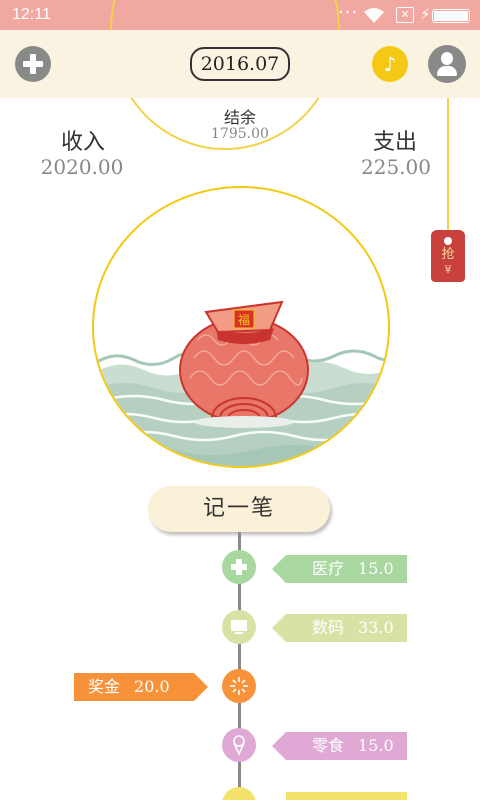  I want to click on add-record-button, so click(33, 64).